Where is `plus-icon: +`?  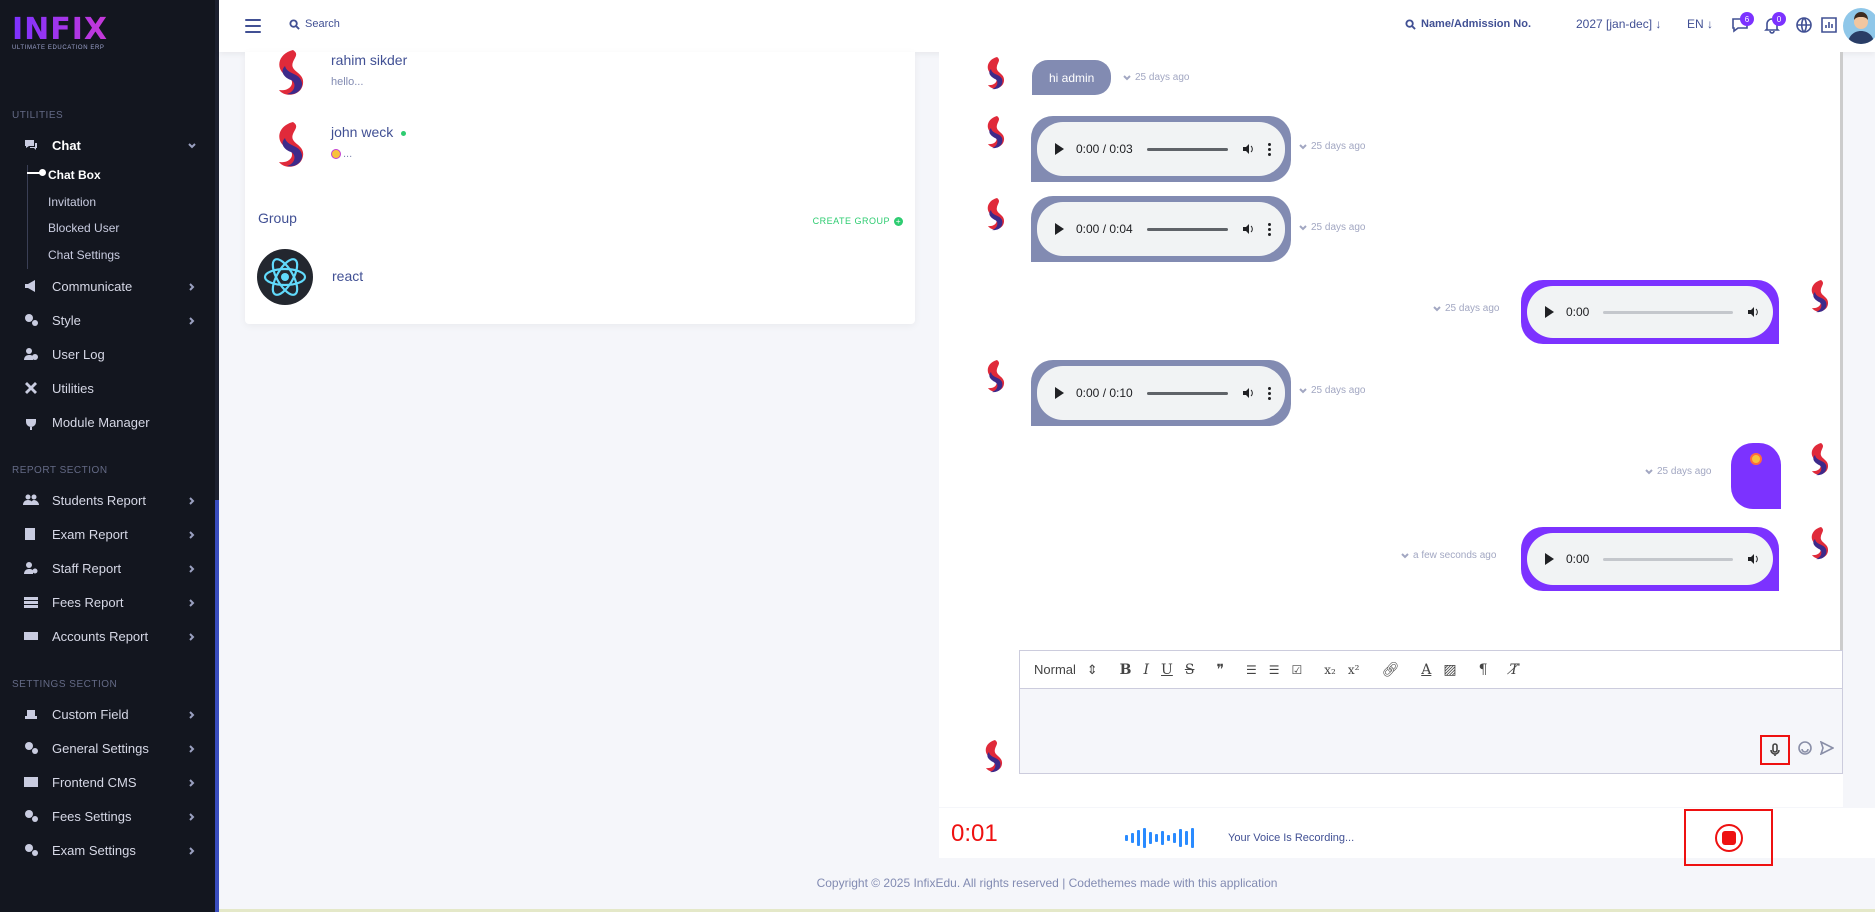
plus-icon: + is located at coordinates (898, 221).